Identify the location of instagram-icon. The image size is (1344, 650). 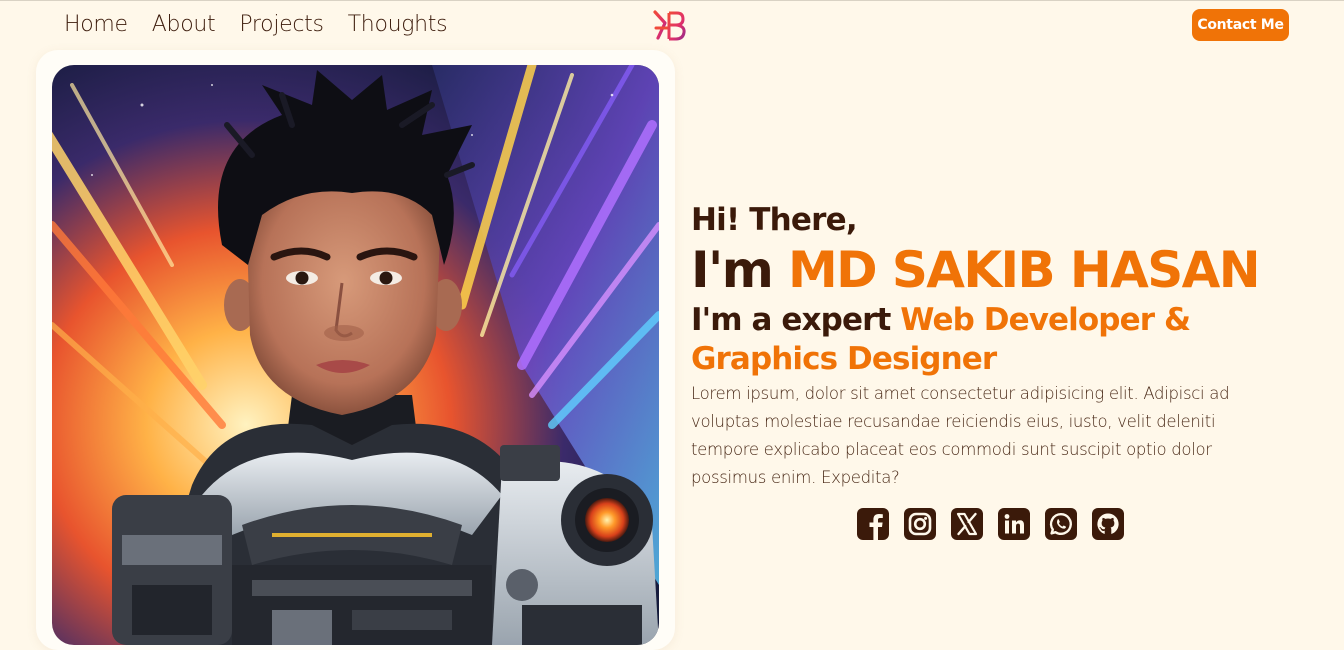
(920, 524).